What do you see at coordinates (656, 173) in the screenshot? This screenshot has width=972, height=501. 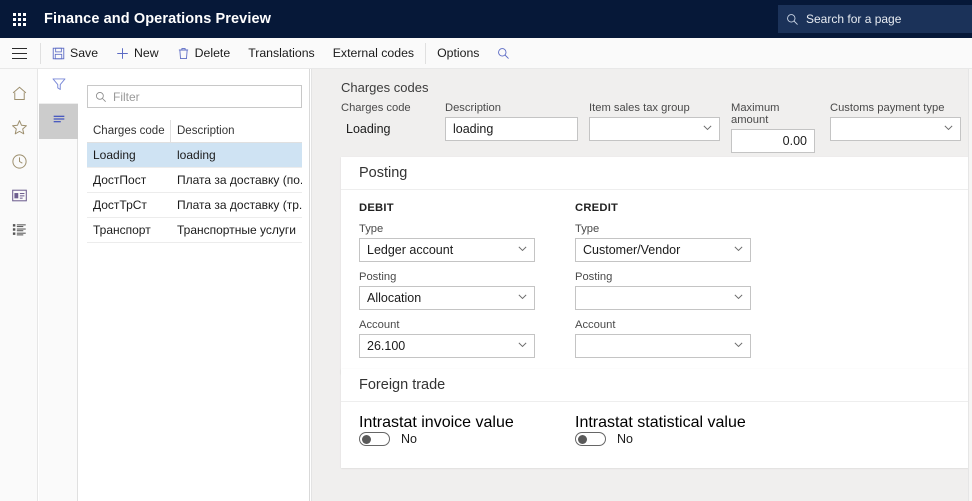 I see `posting-fasttab-header: Posting` at bounding box center [656, 173].